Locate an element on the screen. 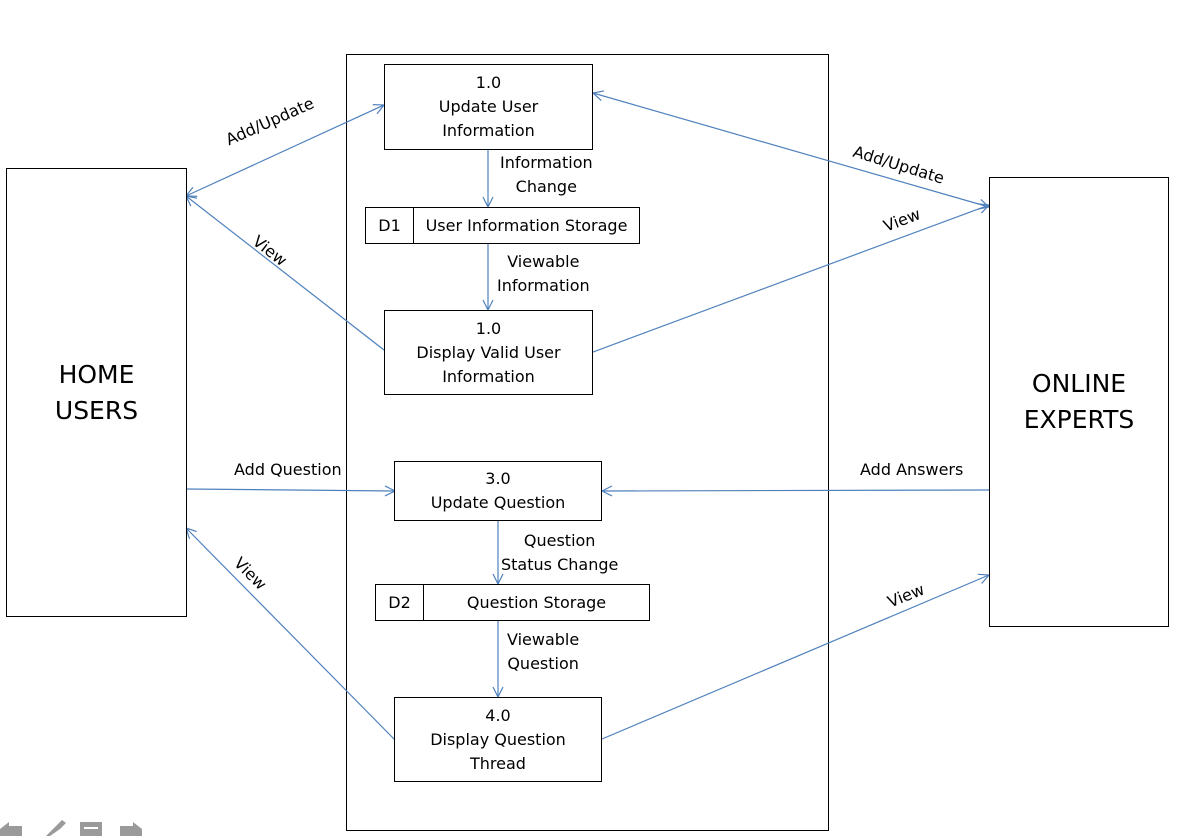 This screenshot has height=836, width=1186. store-user-information-storage: D1 User Information Storage is located at coordinates (502, 225).